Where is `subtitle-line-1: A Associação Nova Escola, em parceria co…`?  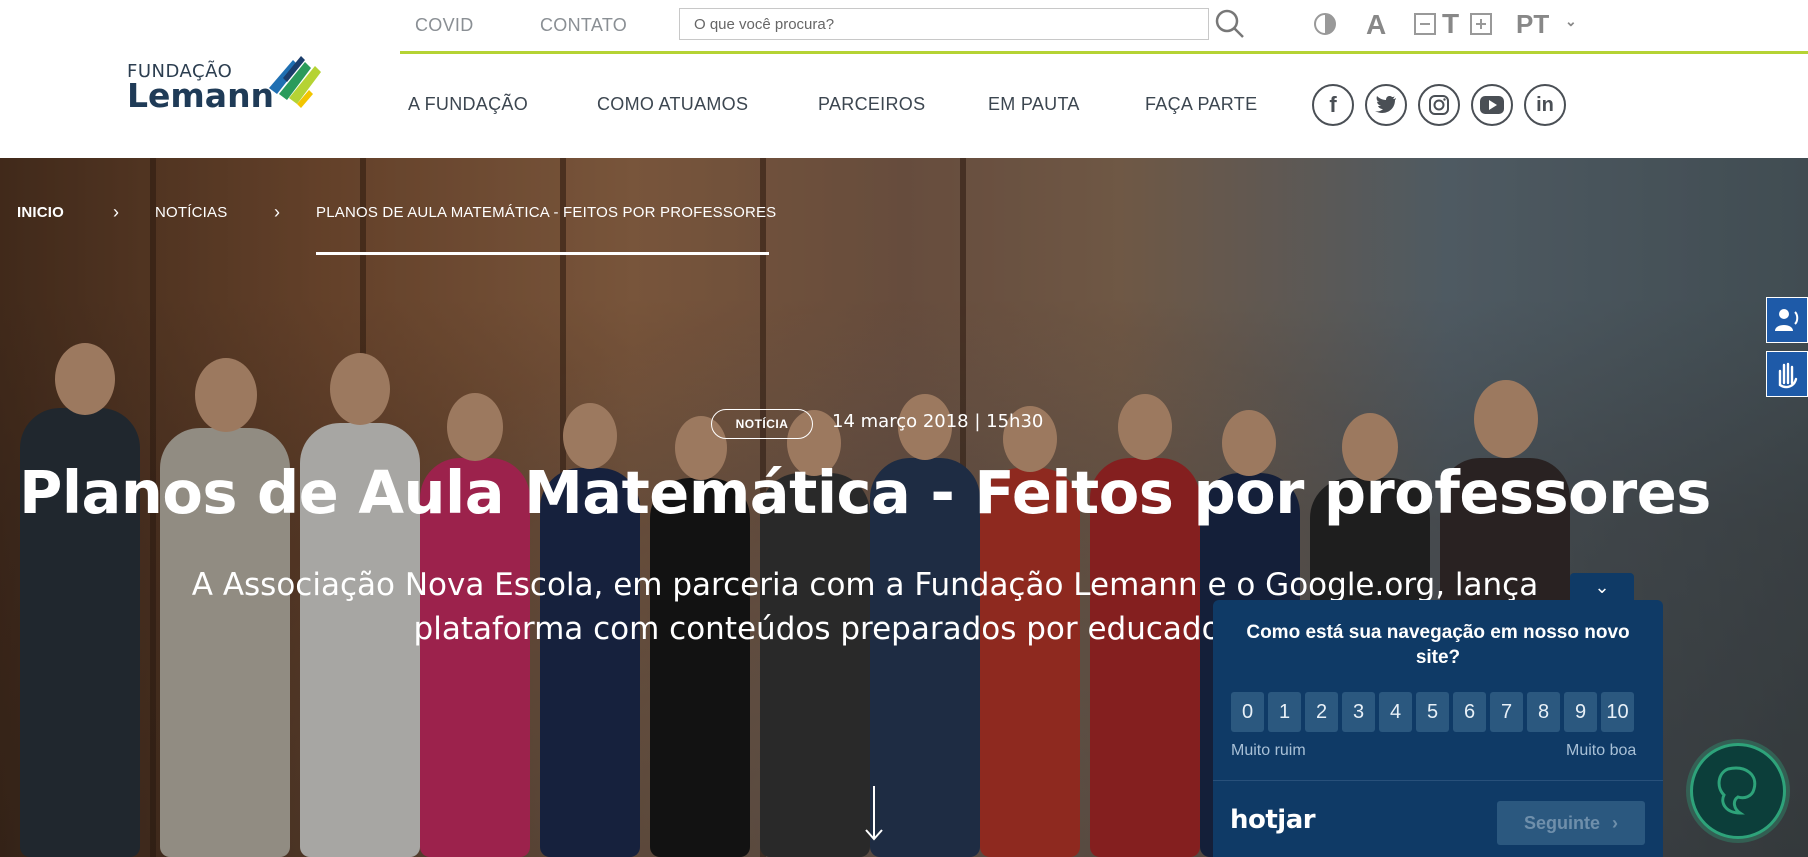 subtitle-line-1: A Associação Nova Escola, em parceria co… is located at coordinates (865, 585).